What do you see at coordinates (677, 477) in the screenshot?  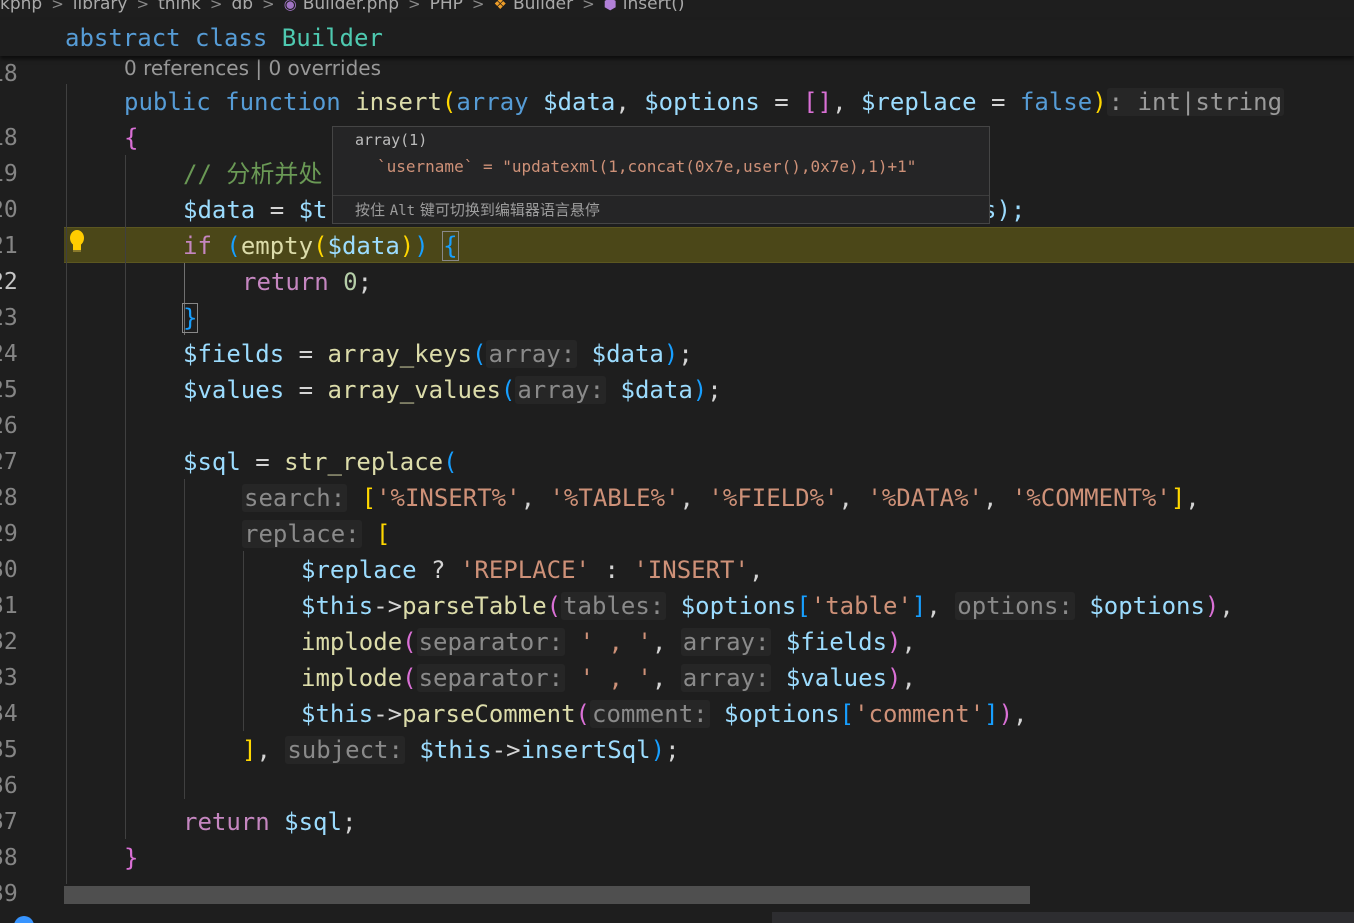 I see `code-line-28: 28 $sql = str_replace(` at bounding box center [677, 477].